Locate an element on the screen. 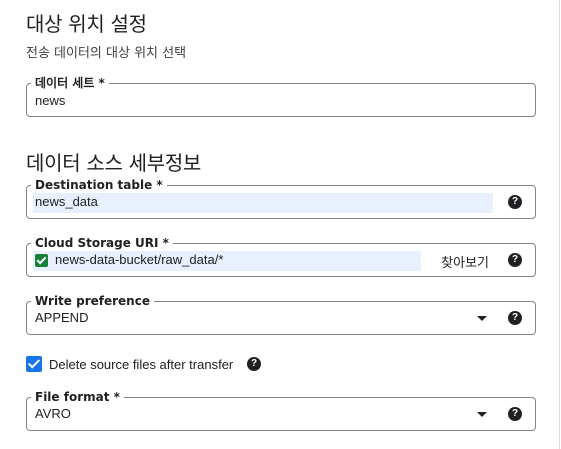  file-format-select: File format * AVRO ? is located at coordinates (281, 410).